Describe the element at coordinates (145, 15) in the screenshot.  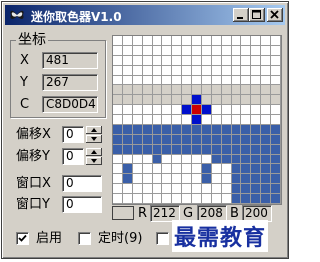
I see `title-bar: 迷你取色器V1.0` at that location.